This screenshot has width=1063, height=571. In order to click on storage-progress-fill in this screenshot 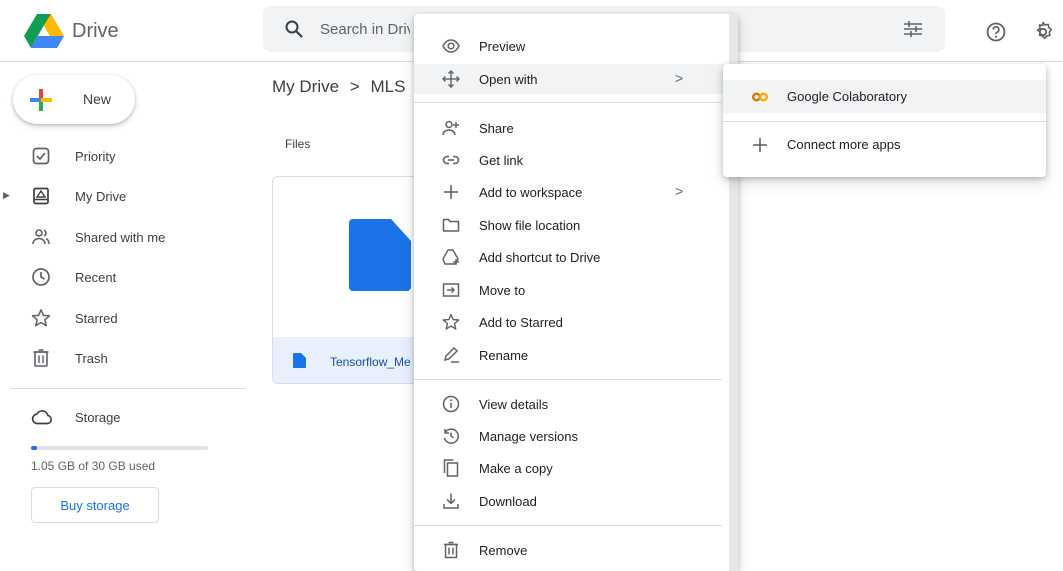, I will do `click(34, 448)`.